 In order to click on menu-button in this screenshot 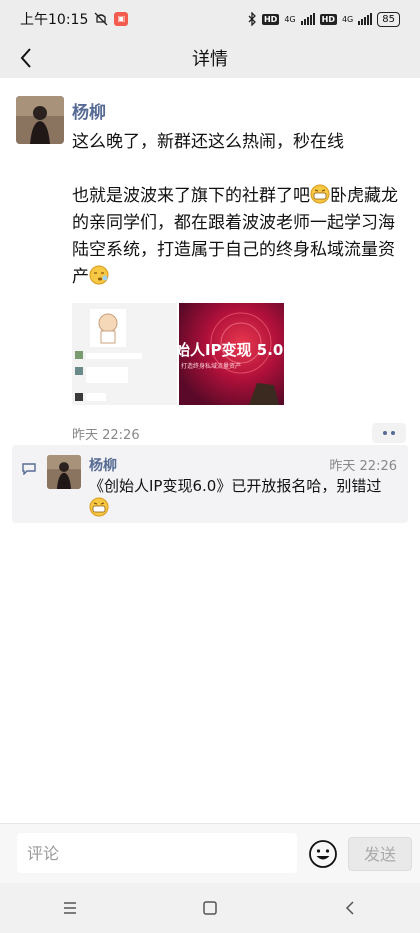, I will do `click(70, 908)`.